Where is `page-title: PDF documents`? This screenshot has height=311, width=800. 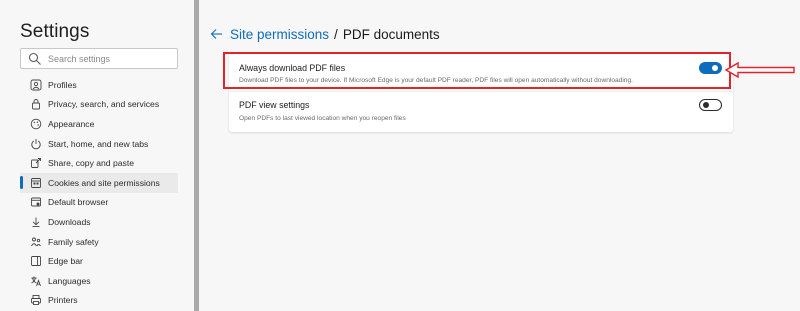 page-title: PDF documents is located at coordinates (391, 34).